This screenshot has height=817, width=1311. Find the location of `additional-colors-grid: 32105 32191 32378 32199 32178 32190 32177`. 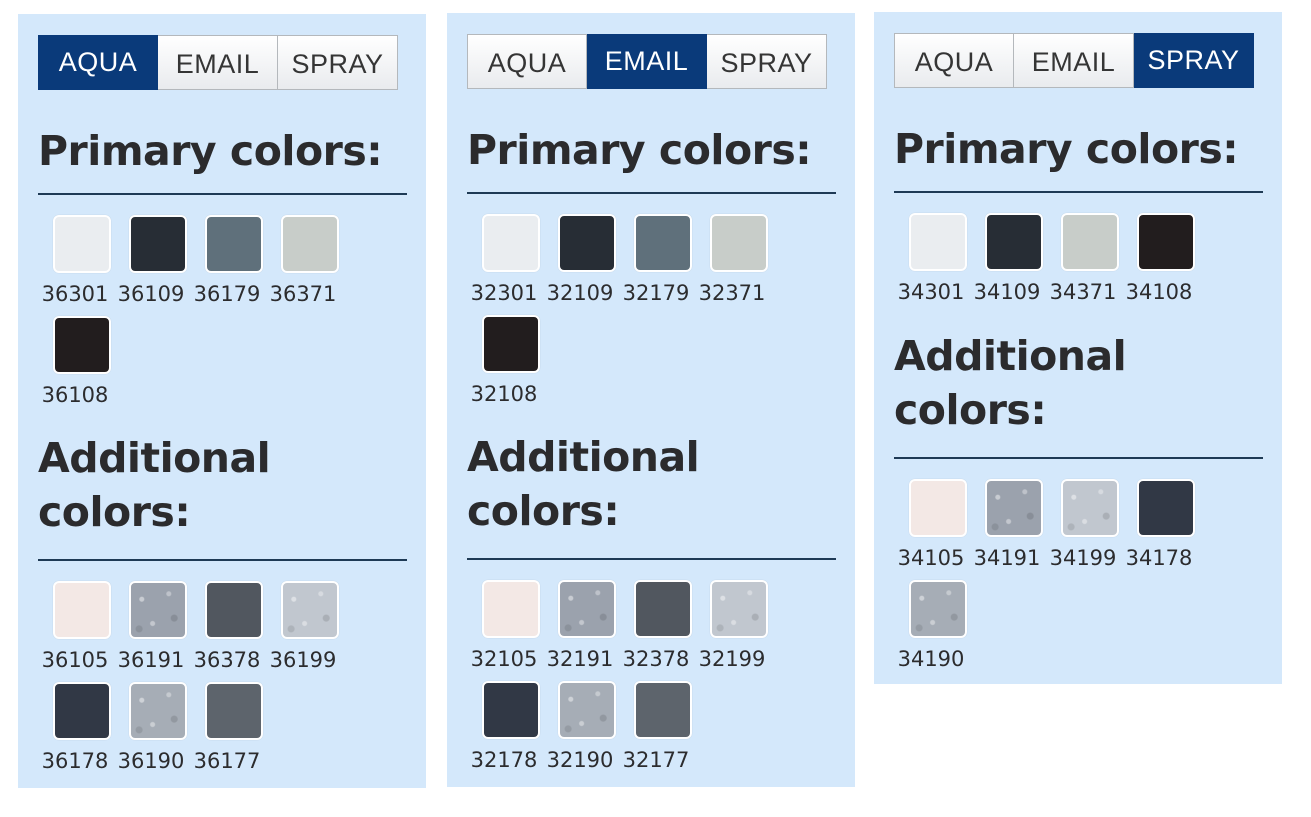

additional-colors-grid: 32105 32191 32378 32199 32178 32190 32177 is located at coordinates (636, 681).